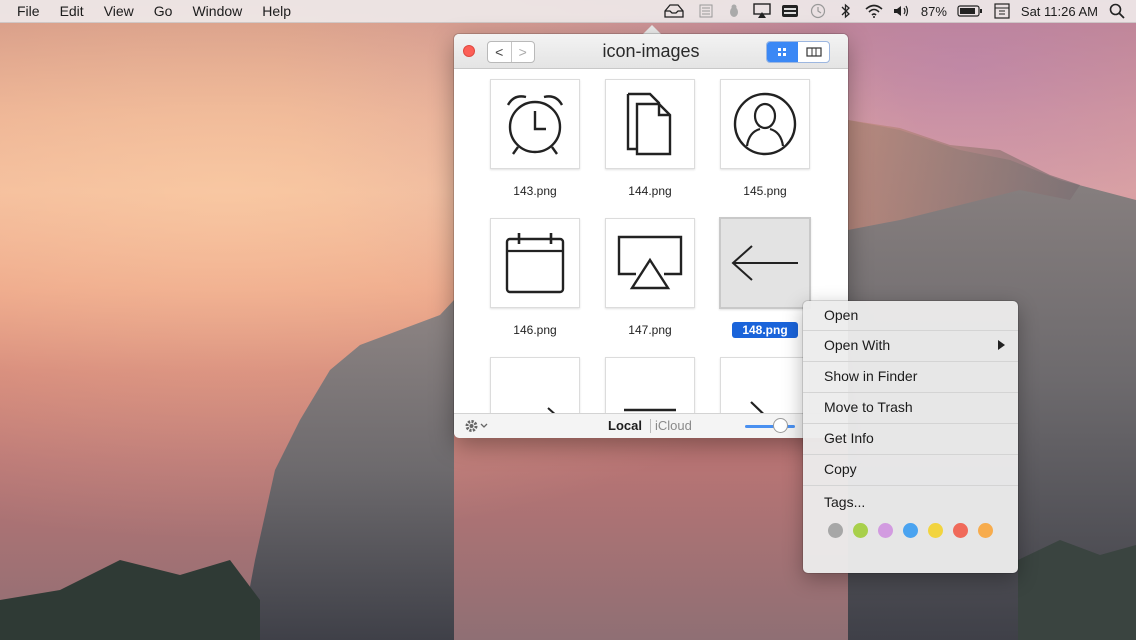 The height and width of the screenshot is (640, 1136). I want to click on arrow-left-icon, so click(764, 263).